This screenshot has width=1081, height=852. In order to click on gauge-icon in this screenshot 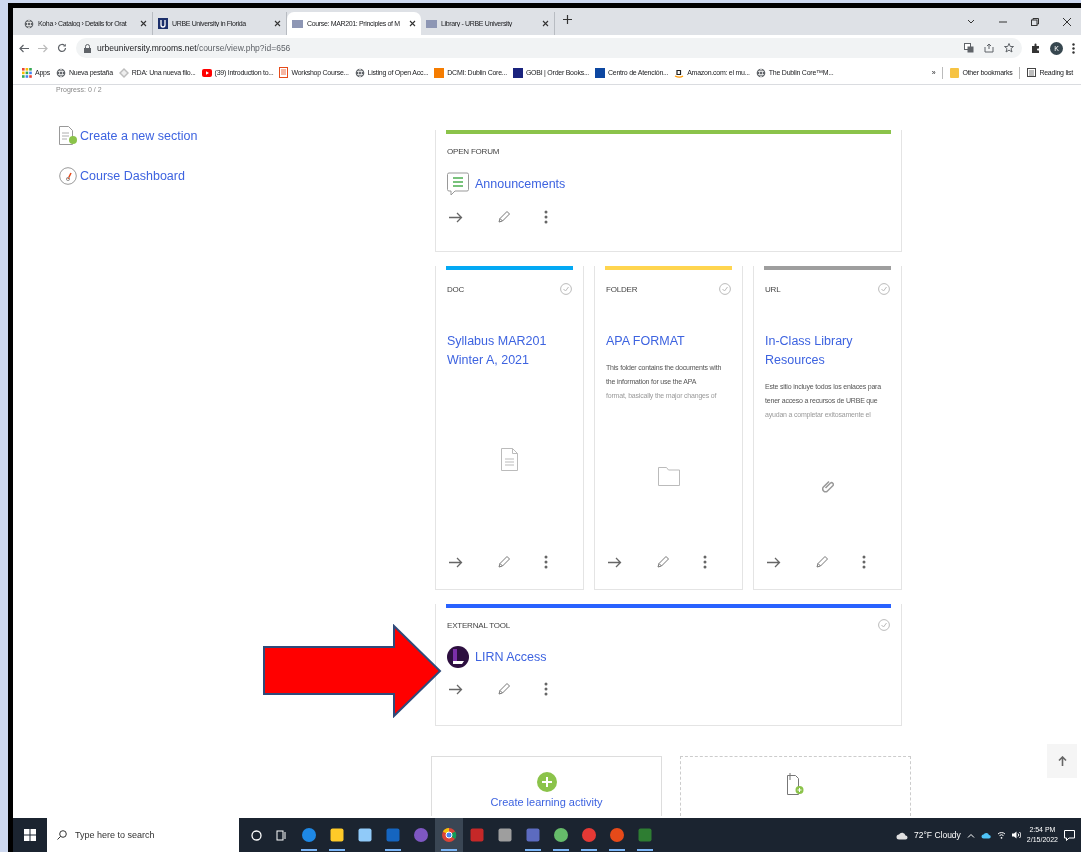, I will do `click(68, 176)`.